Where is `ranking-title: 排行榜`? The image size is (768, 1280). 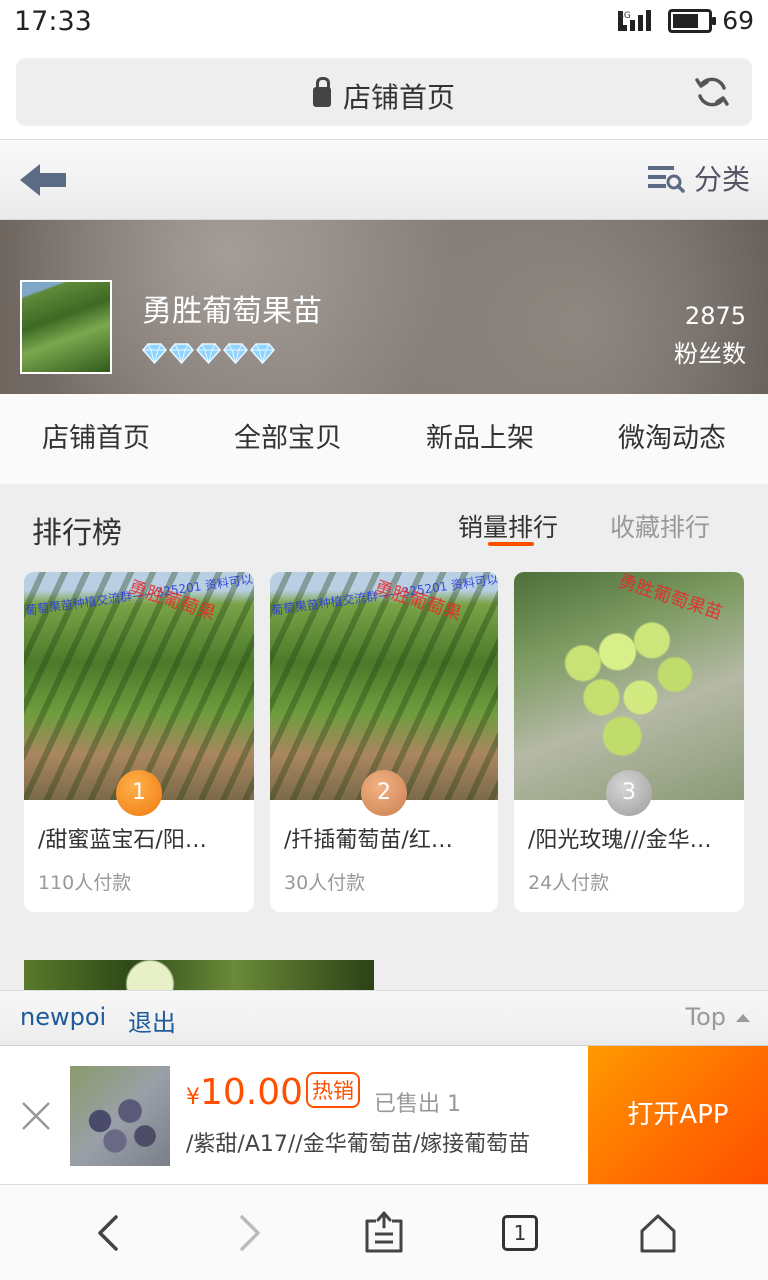
ranking-title: 排行榜 is located at coordinates (77, 533).